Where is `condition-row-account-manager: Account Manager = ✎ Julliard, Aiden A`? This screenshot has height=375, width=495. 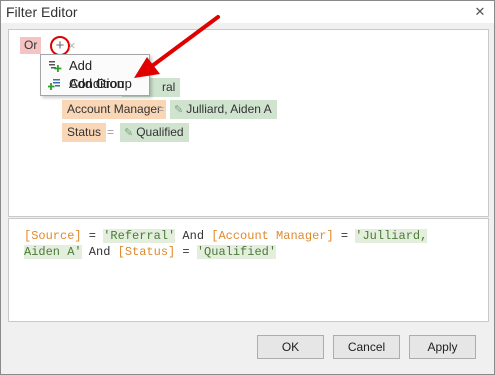
condition-row-account-manager: Account Manager = ✎ Julliard, Aiden A is located at coordinates (177, 109).